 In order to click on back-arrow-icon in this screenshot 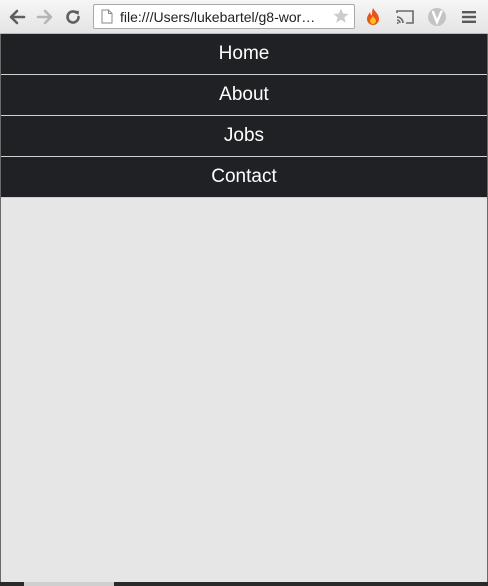, I will do `click(17, 17)`.